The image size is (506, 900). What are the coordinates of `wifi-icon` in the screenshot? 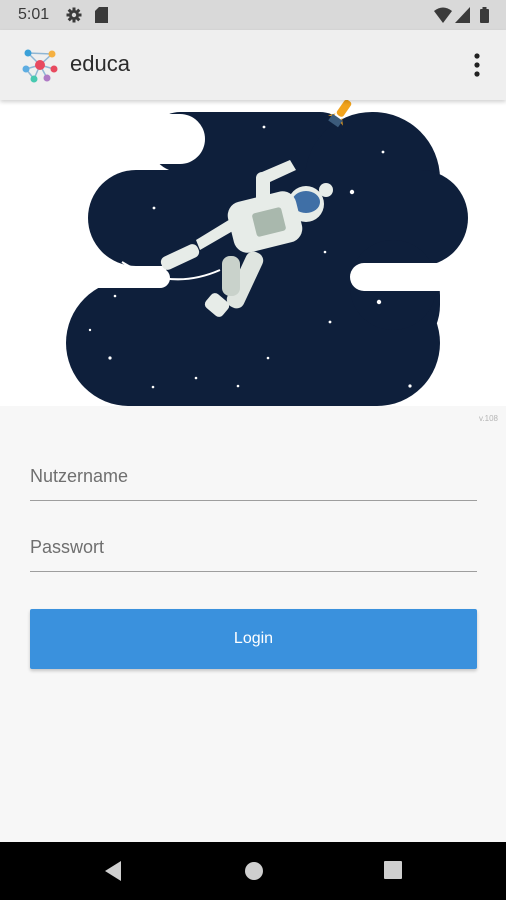 It's located at (443, 17).